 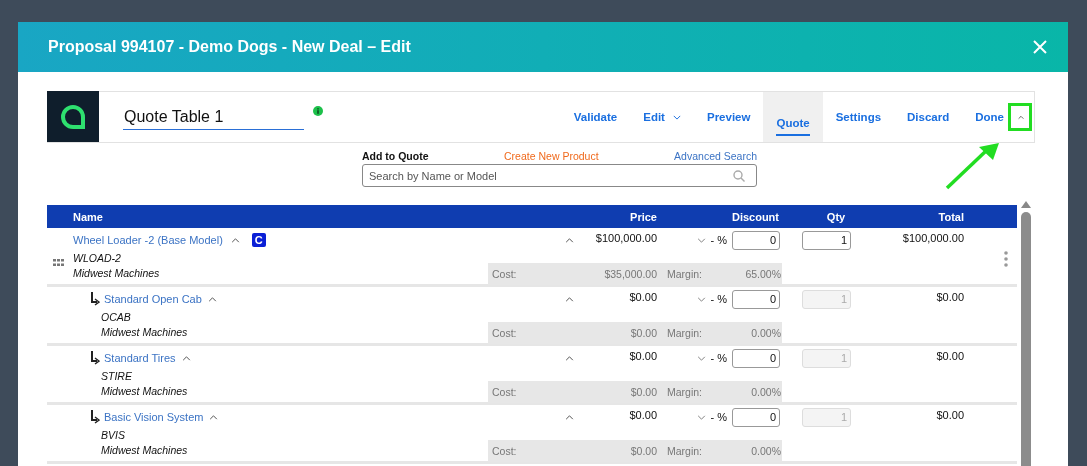 What do you see at coordinates (559, 175) in the screenshot?
I see `search-field: Search by Name or Model` at bounding box center [559, 175].